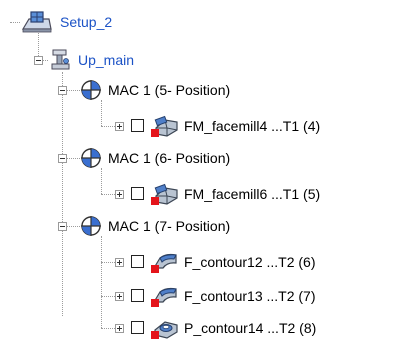 The image size is (394, 345). Describe the element at coordinates (60, 59) in the screenshot. I see `machine-group-icon` at that location.